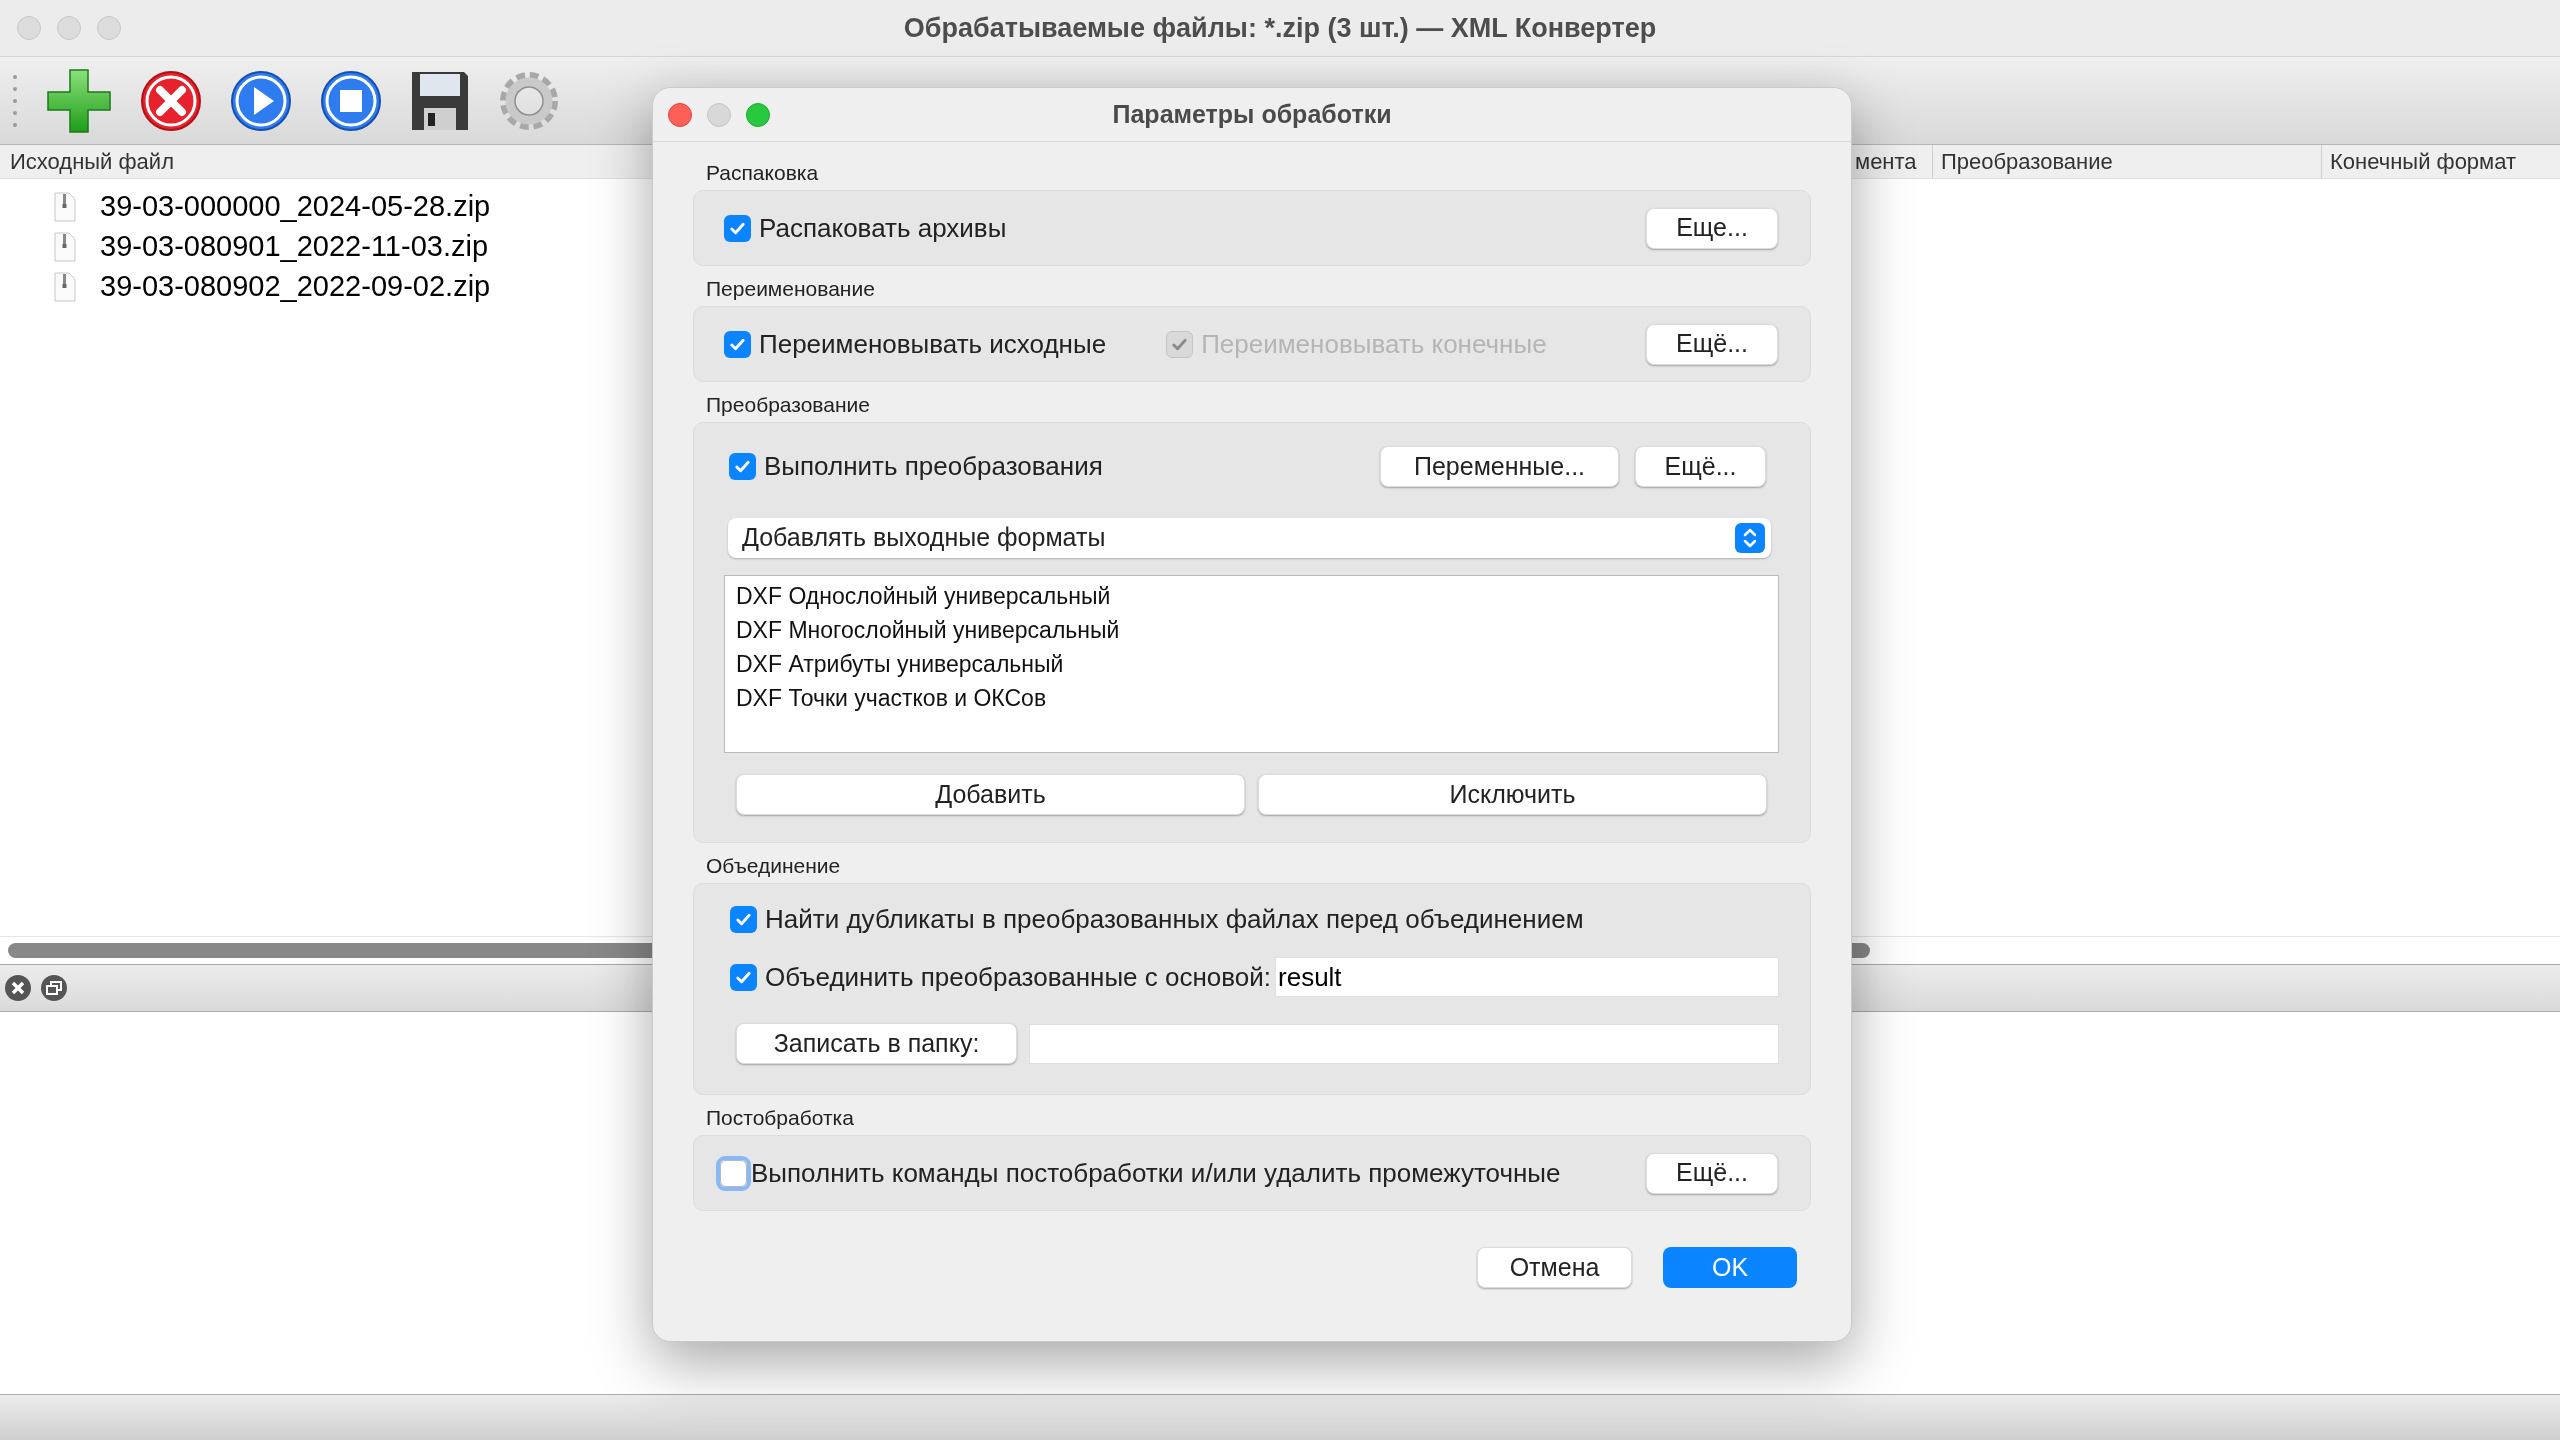 Image resolution: width=2560 pixels, height=1440 pixels. What do you see at coordinates (876, 1043) in the screenshot?
I see `button: Записать в папку:` at bounding box center [876, 1043].